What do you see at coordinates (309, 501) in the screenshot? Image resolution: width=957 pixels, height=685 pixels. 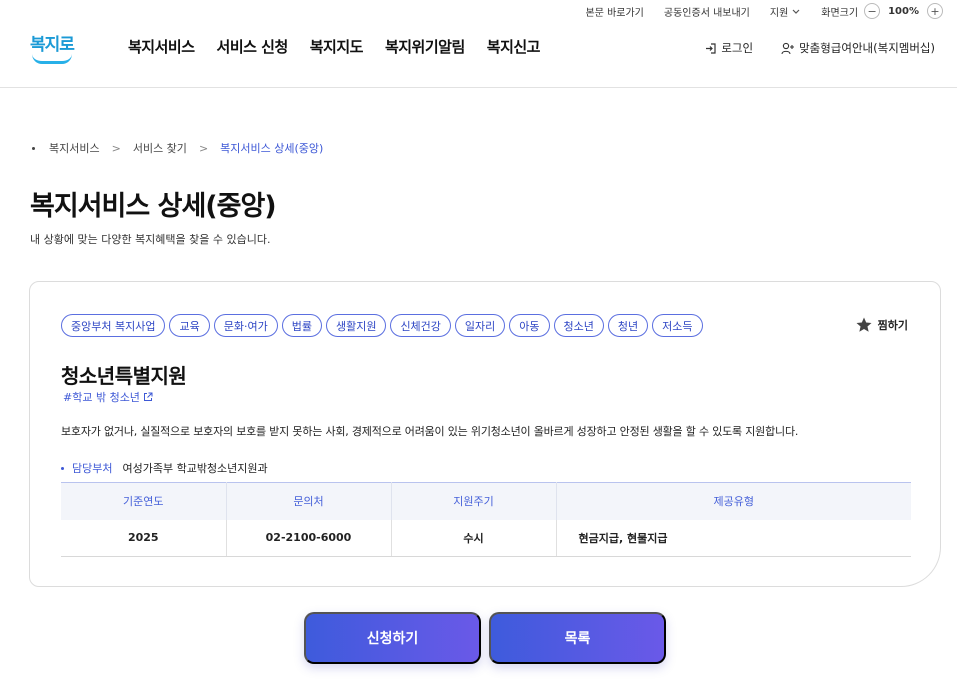 I see `column-header: 문의처` at bounding box center [309, 501].